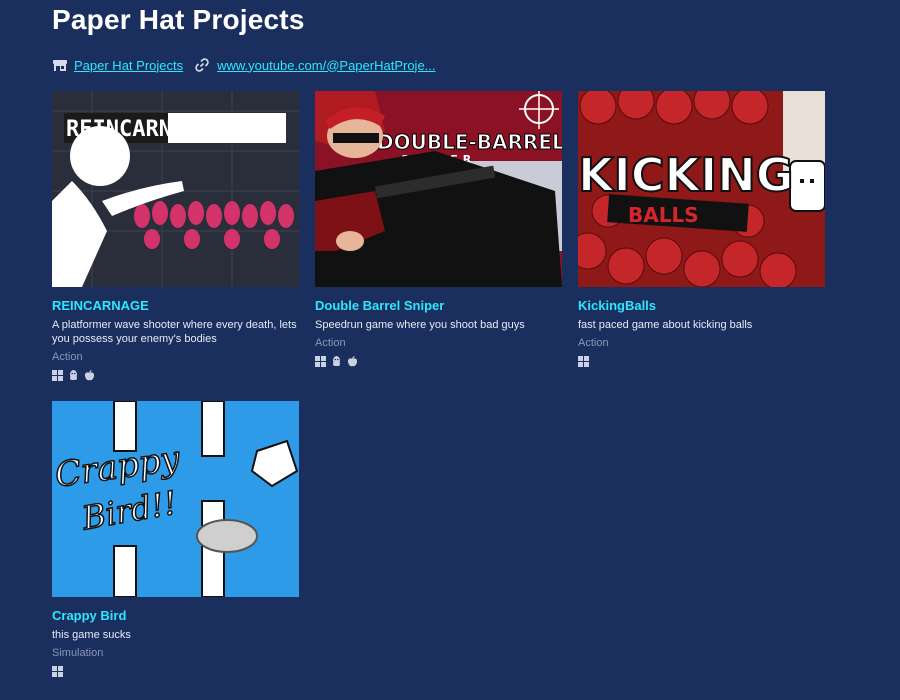 The width and height of the screenshot is (900, 700). Describe the element at coordinates (91, 635) in the screenshot. I see `game-description: this game sucks` at that location.